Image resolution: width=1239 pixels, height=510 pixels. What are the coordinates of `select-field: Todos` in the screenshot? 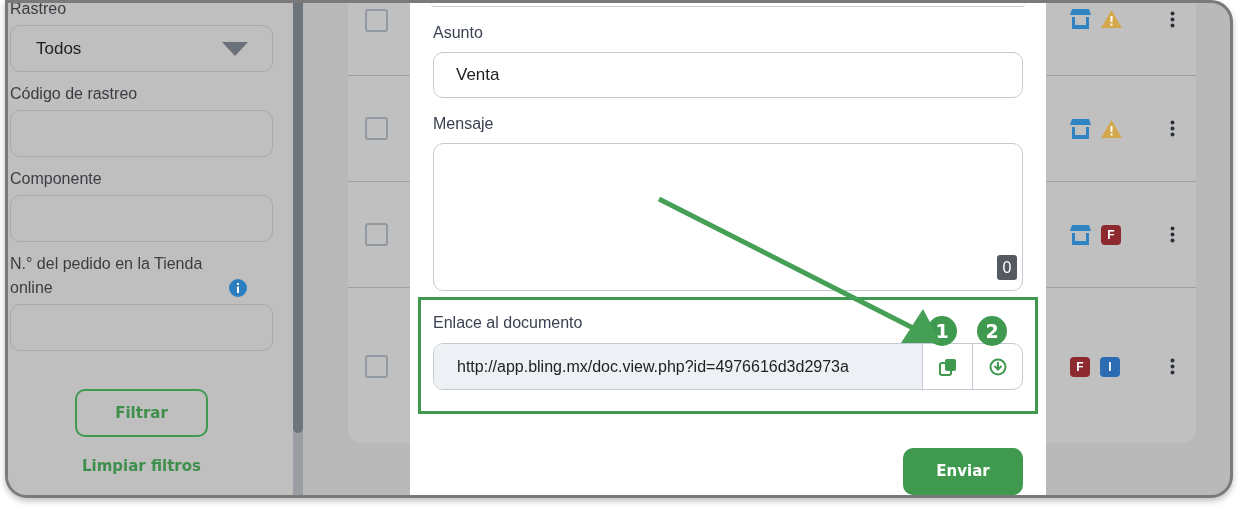 It's located at (141, 48).